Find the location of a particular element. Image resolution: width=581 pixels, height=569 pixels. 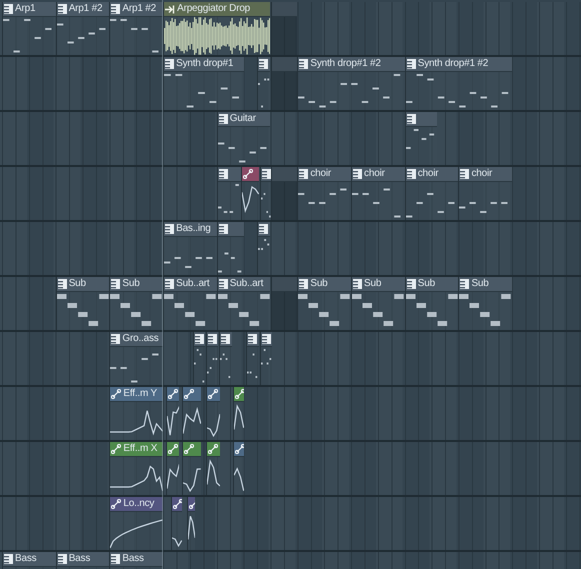

automation-clip: Eff..m X is located at coordinates (136, 468).